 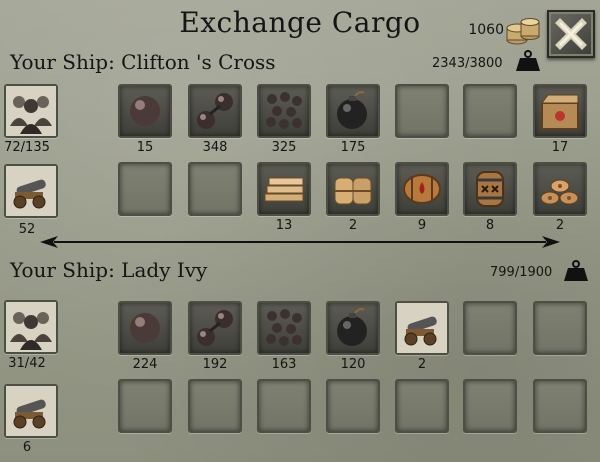 What do you see at coordinates (353, 147) in the screenshot?
I see `ship1-row1-qty: 175` at bounding box center [353, 147].